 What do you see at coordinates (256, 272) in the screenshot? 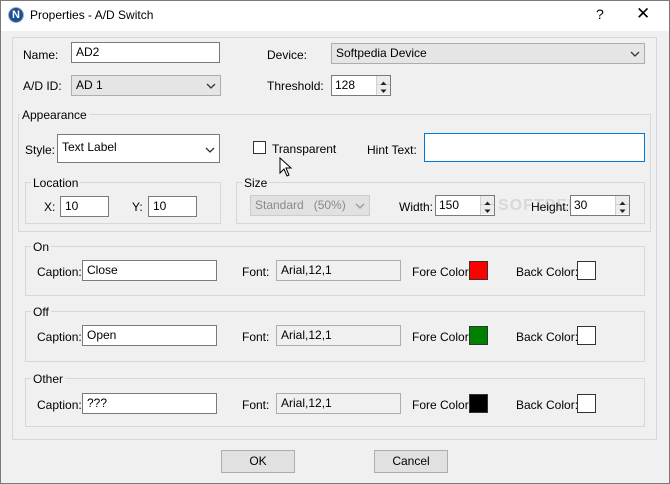
I see `on-font-label: Font:` at bounding box center [256, 272].